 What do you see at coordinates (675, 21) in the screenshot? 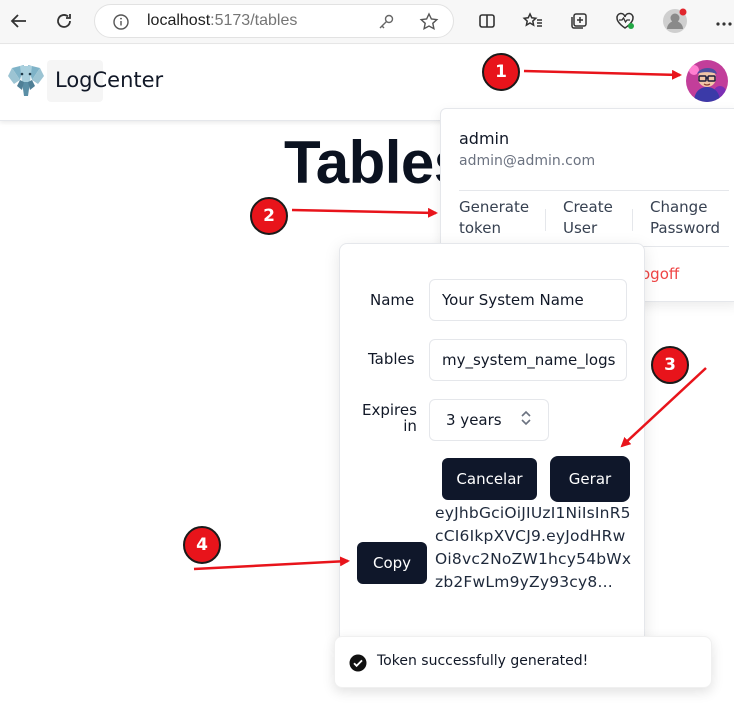
I see `profile-icon` at bounding box center [675, 21].